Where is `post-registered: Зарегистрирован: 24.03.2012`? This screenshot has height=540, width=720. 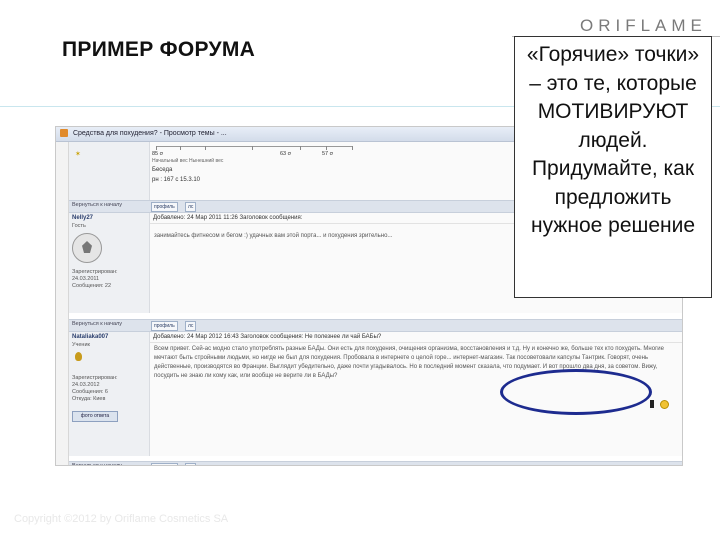
post-registered: Зарегистрирован: 24.03.2012 is located at coordinates (95, 381).